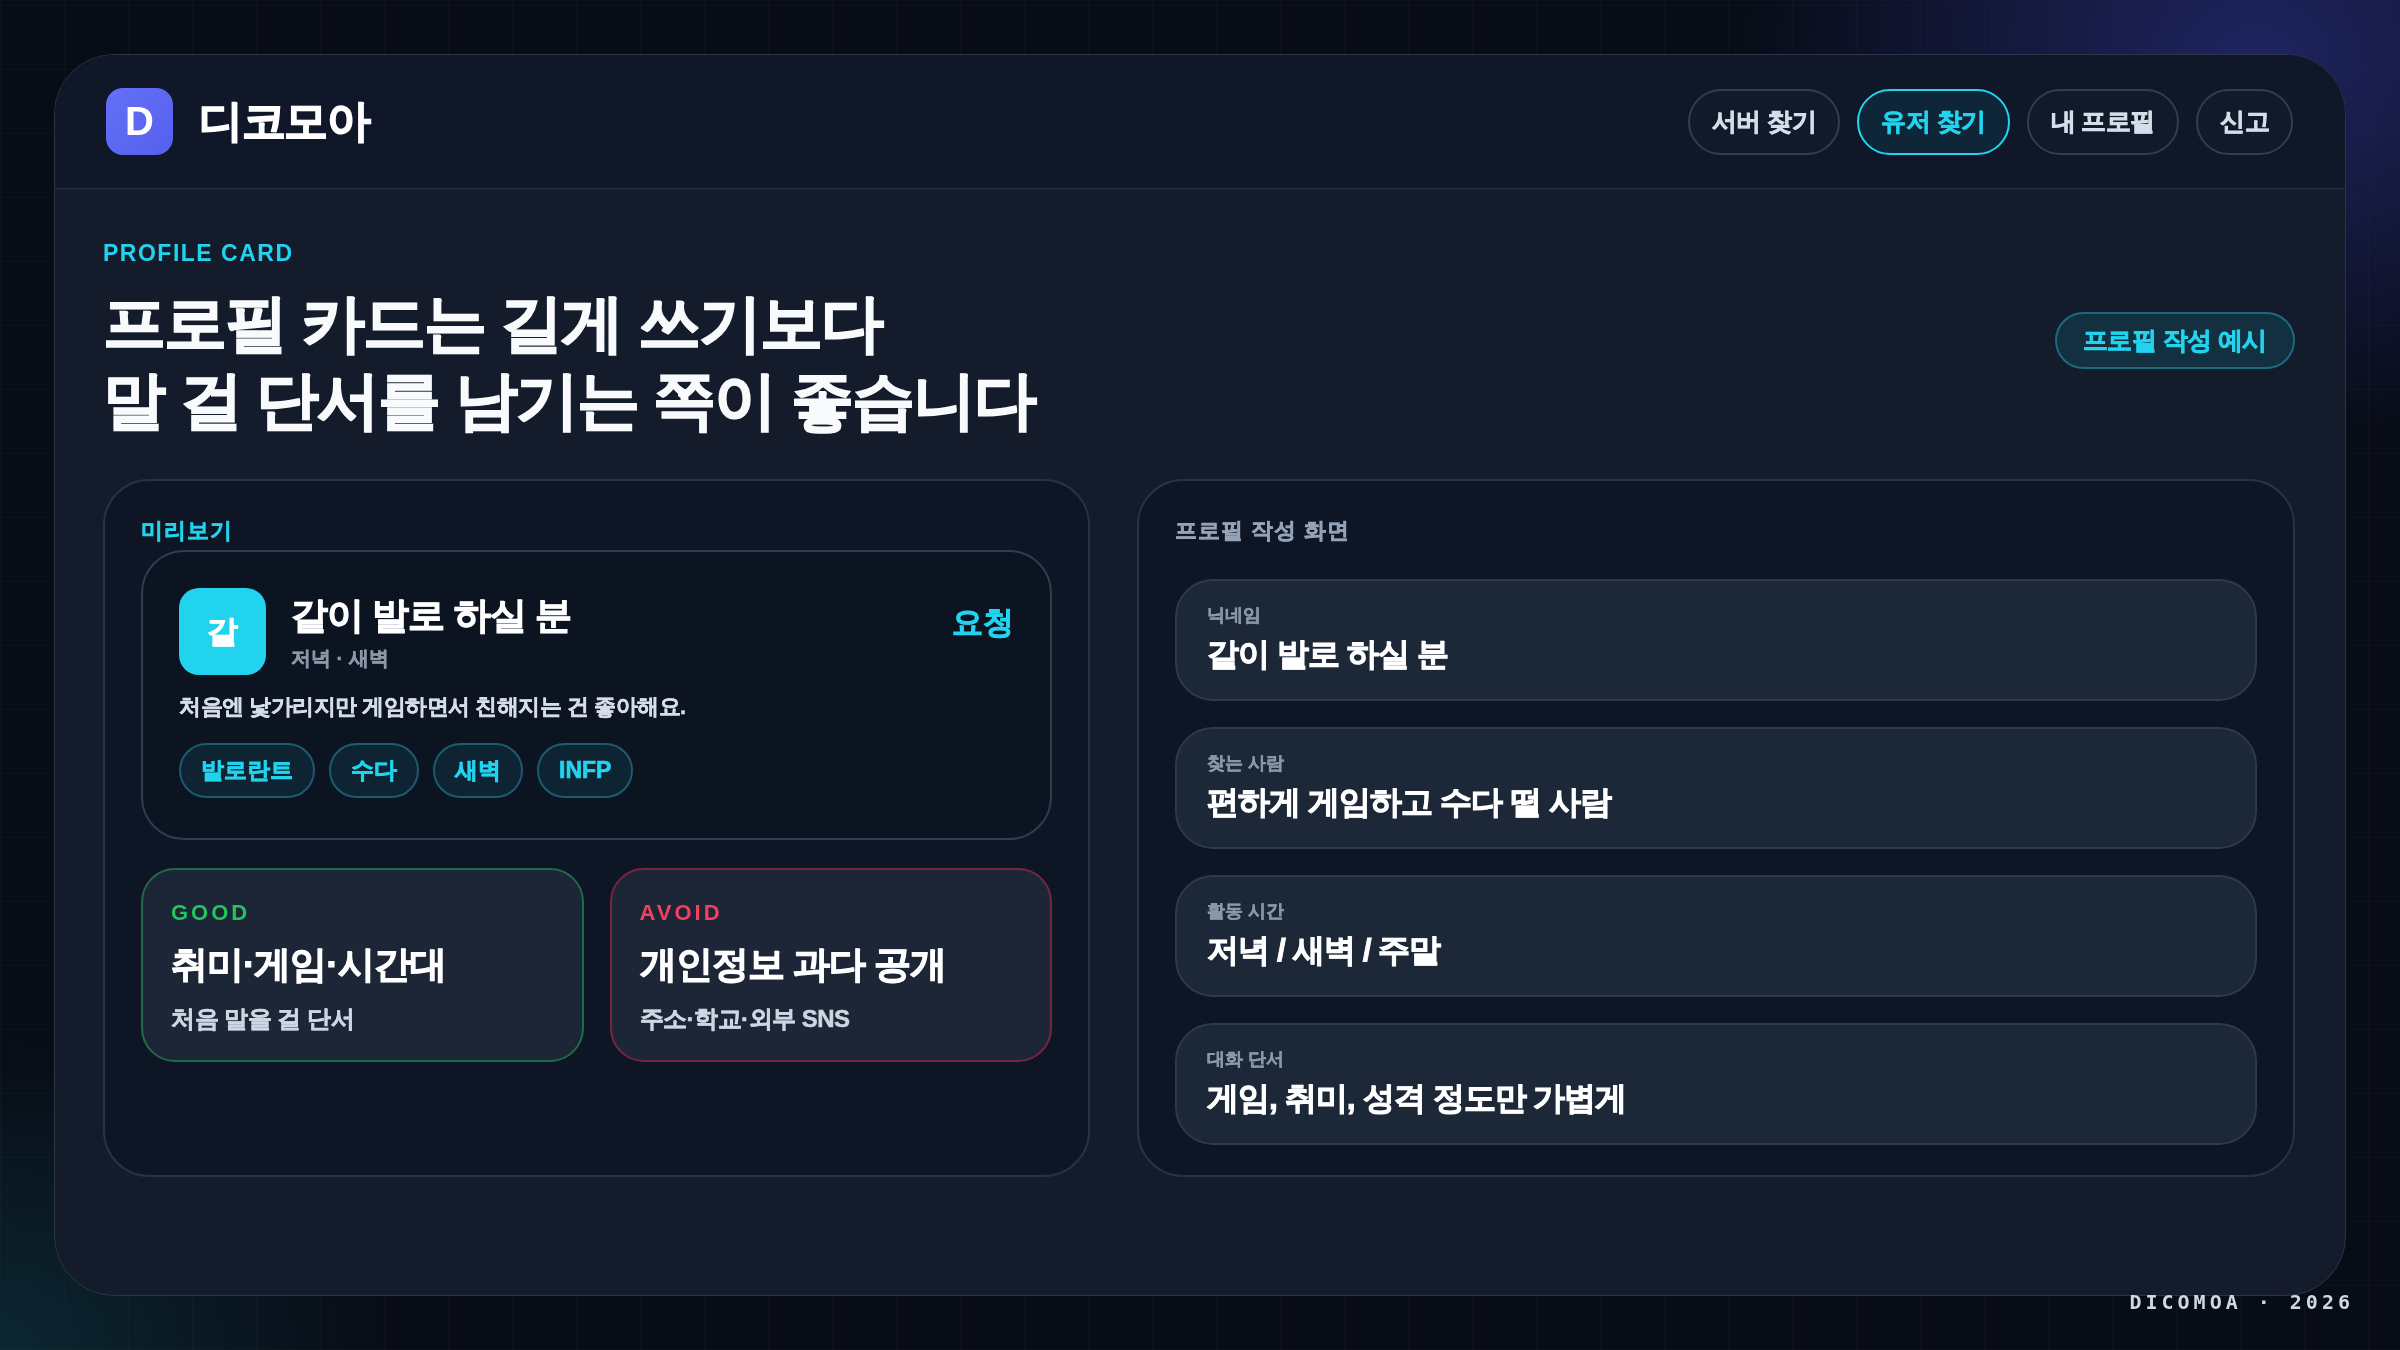  What do you see at coordinates (744, 1019) in the screenshot?
I see `tip-note: 주소·학교·외부 SNS` at bounding box center [744, 1019].